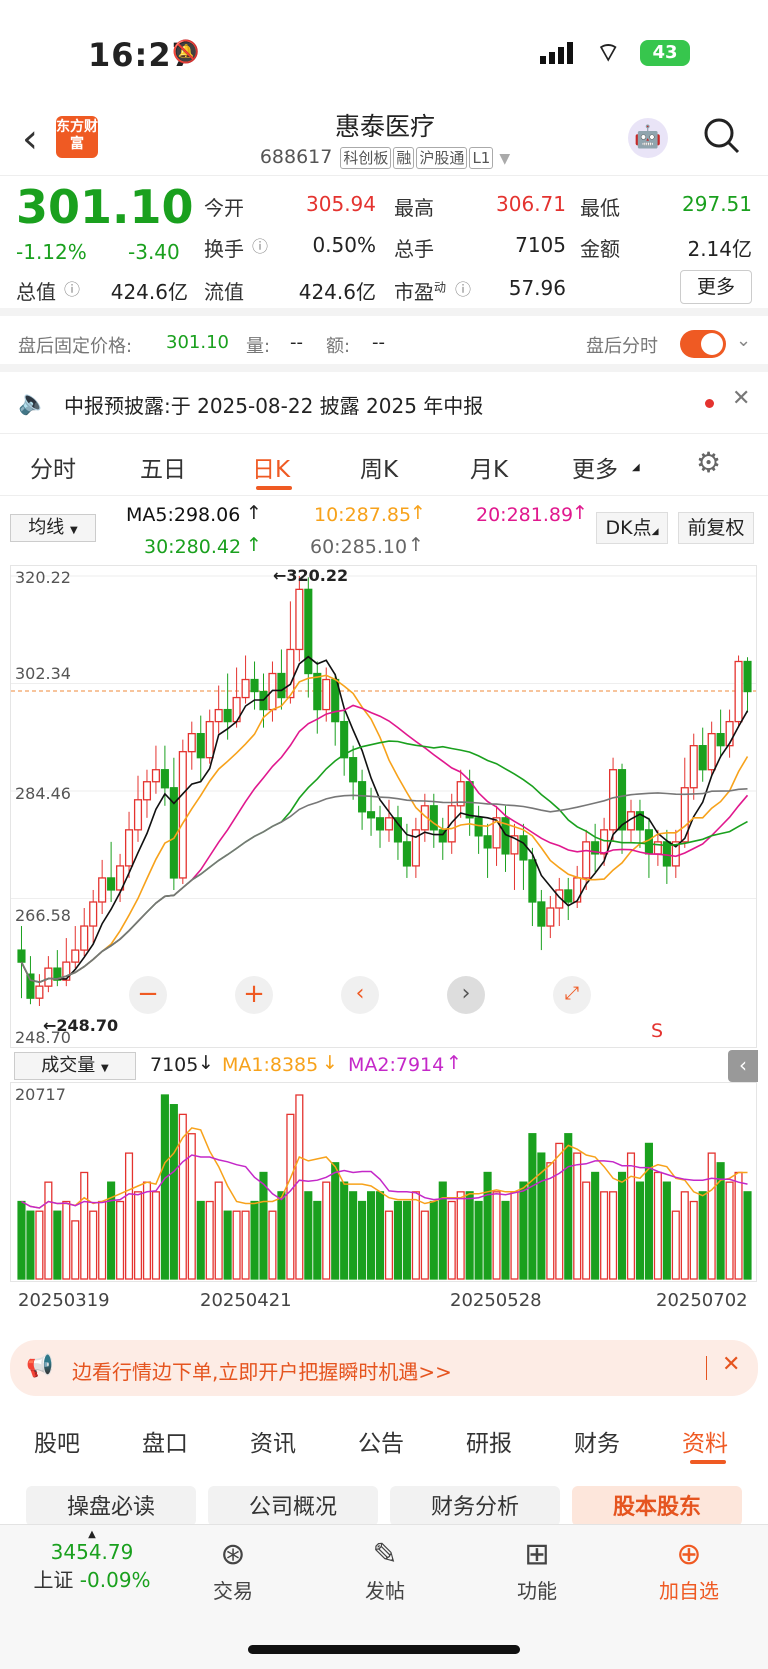 The image size is (768, 1669). I want to click on trade-button: ⊛ 交易, so click(233, 1569).